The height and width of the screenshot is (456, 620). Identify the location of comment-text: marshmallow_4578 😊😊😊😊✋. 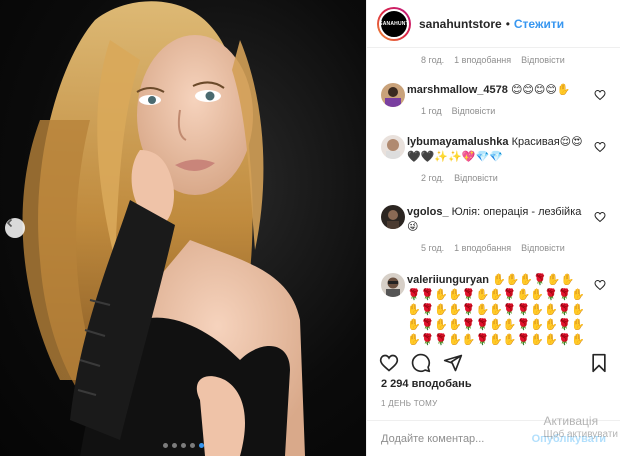
(513, 90).